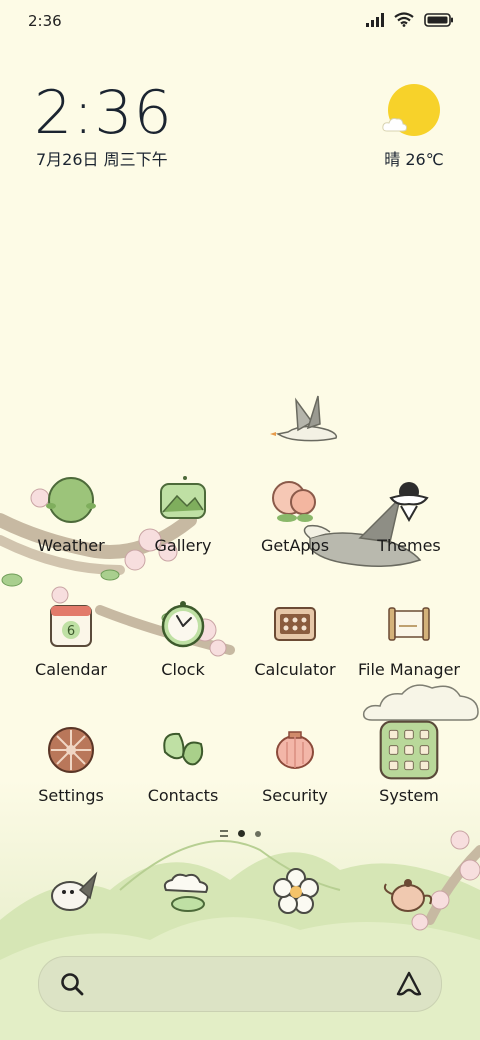  Describe the element at coordinates (408, 895) in the screenshot. I see `camera-teapot-icon` at that location.